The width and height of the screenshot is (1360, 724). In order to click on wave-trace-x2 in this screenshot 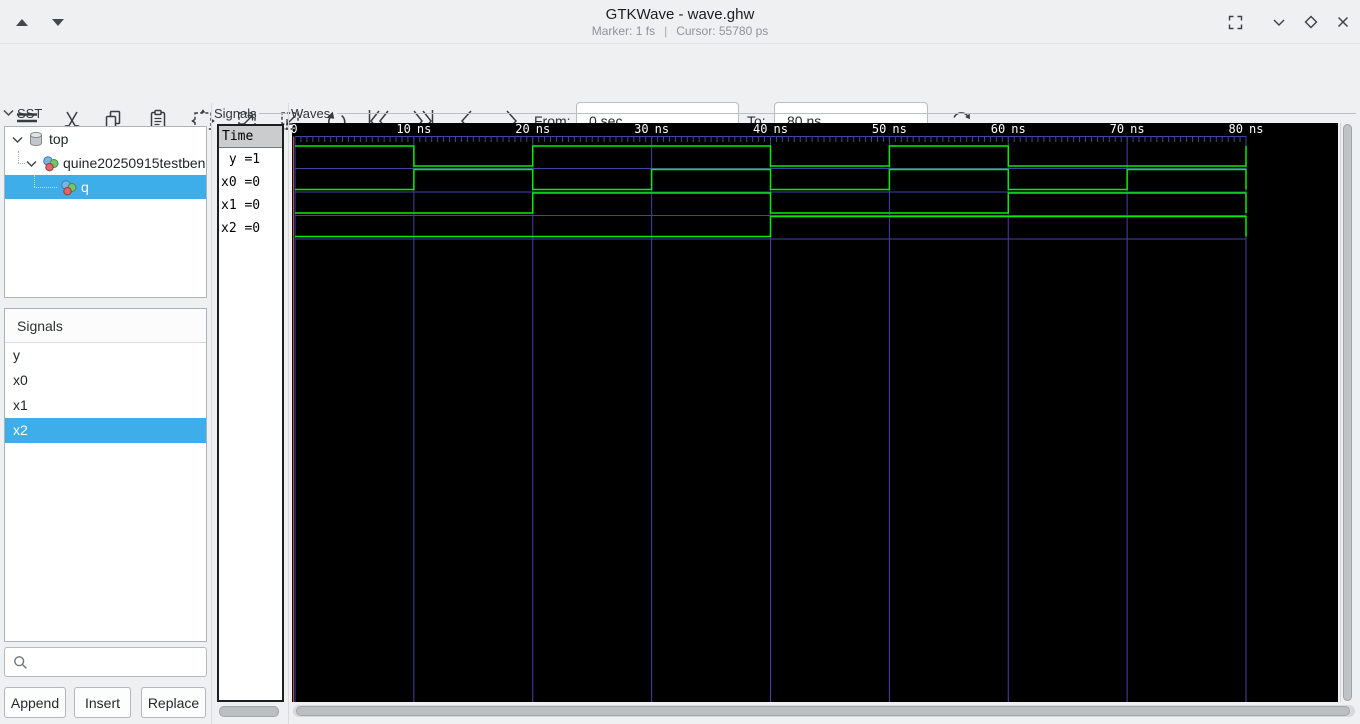, I will do `click(771, 226)`.